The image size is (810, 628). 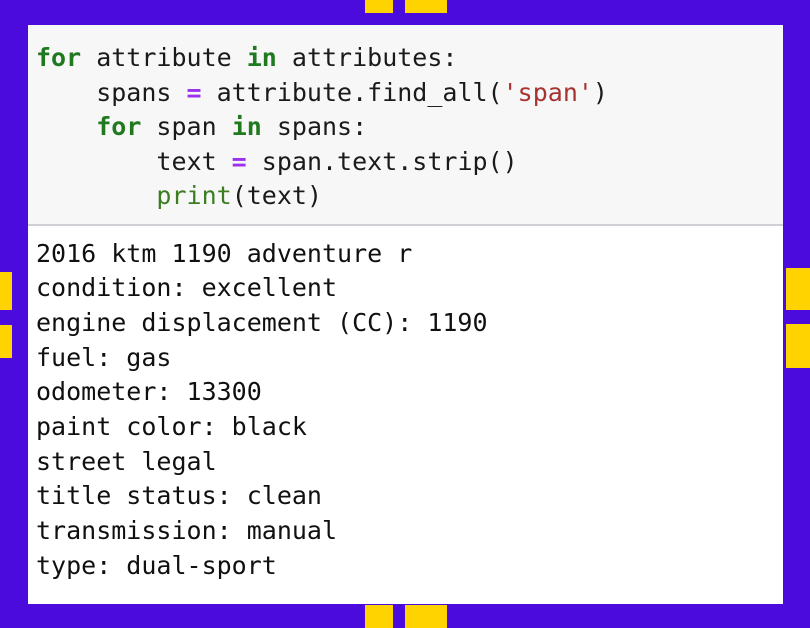 I want to click on code-line: spans = attribute.find_all('span'), so click(x=409, y=93).